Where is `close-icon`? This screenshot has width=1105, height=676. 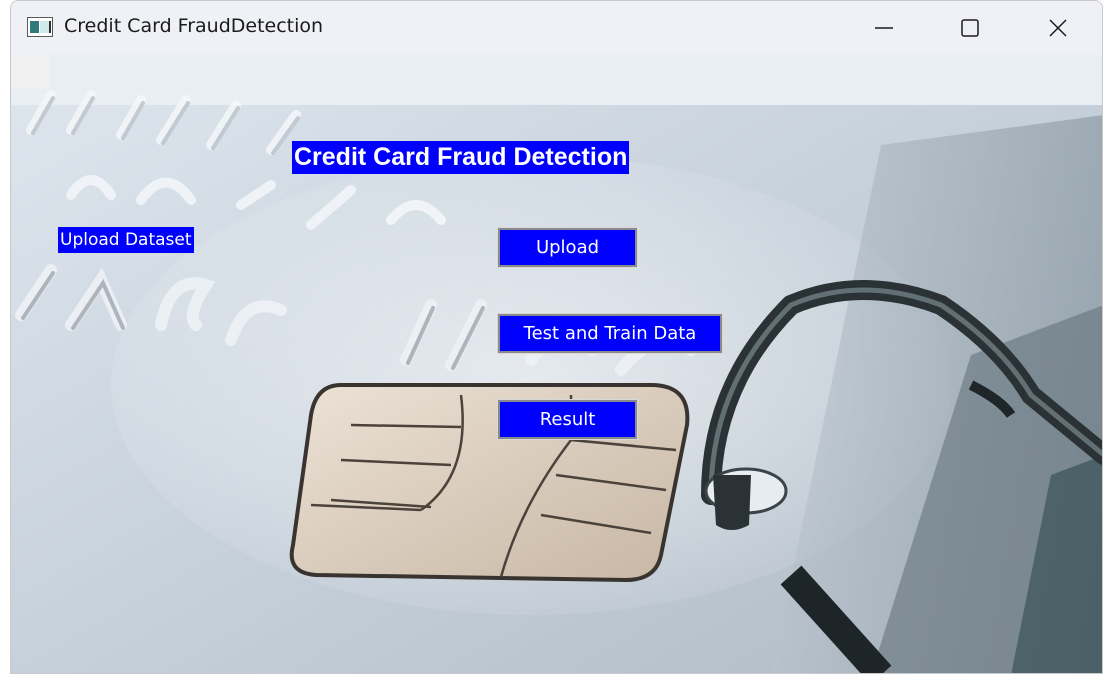
close-icon is located at coordinates (1058, 28).